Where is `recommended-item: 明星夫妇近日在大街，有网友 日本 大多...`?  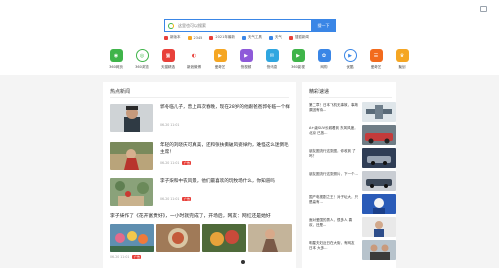 recommended-item: 明星夫妇近日在大街，有网友 日本 大多... is located at coordinates (352, 251).